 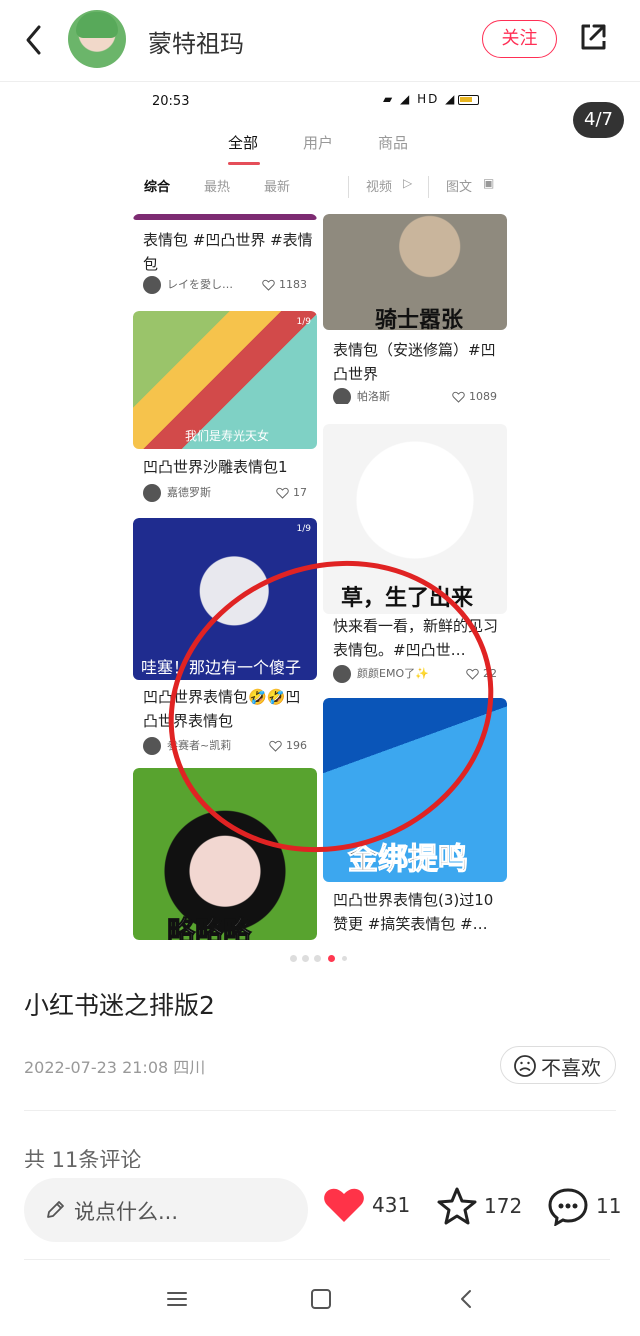 I want to click on tab-all: 全部, so click(x=244, y=148).